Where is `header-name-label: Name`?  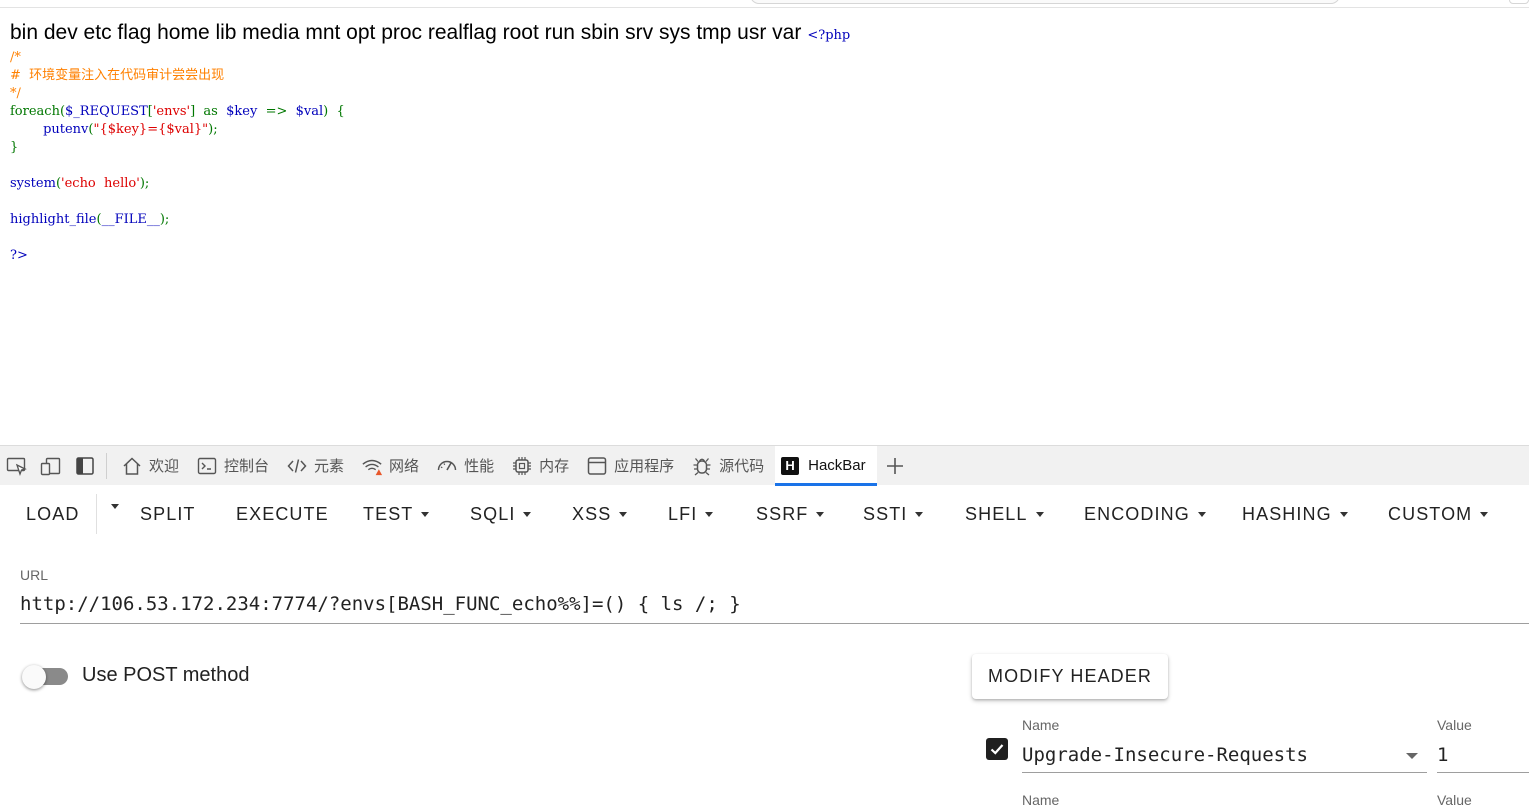
header-name-label: Name is located at coordinates (1041, 800).